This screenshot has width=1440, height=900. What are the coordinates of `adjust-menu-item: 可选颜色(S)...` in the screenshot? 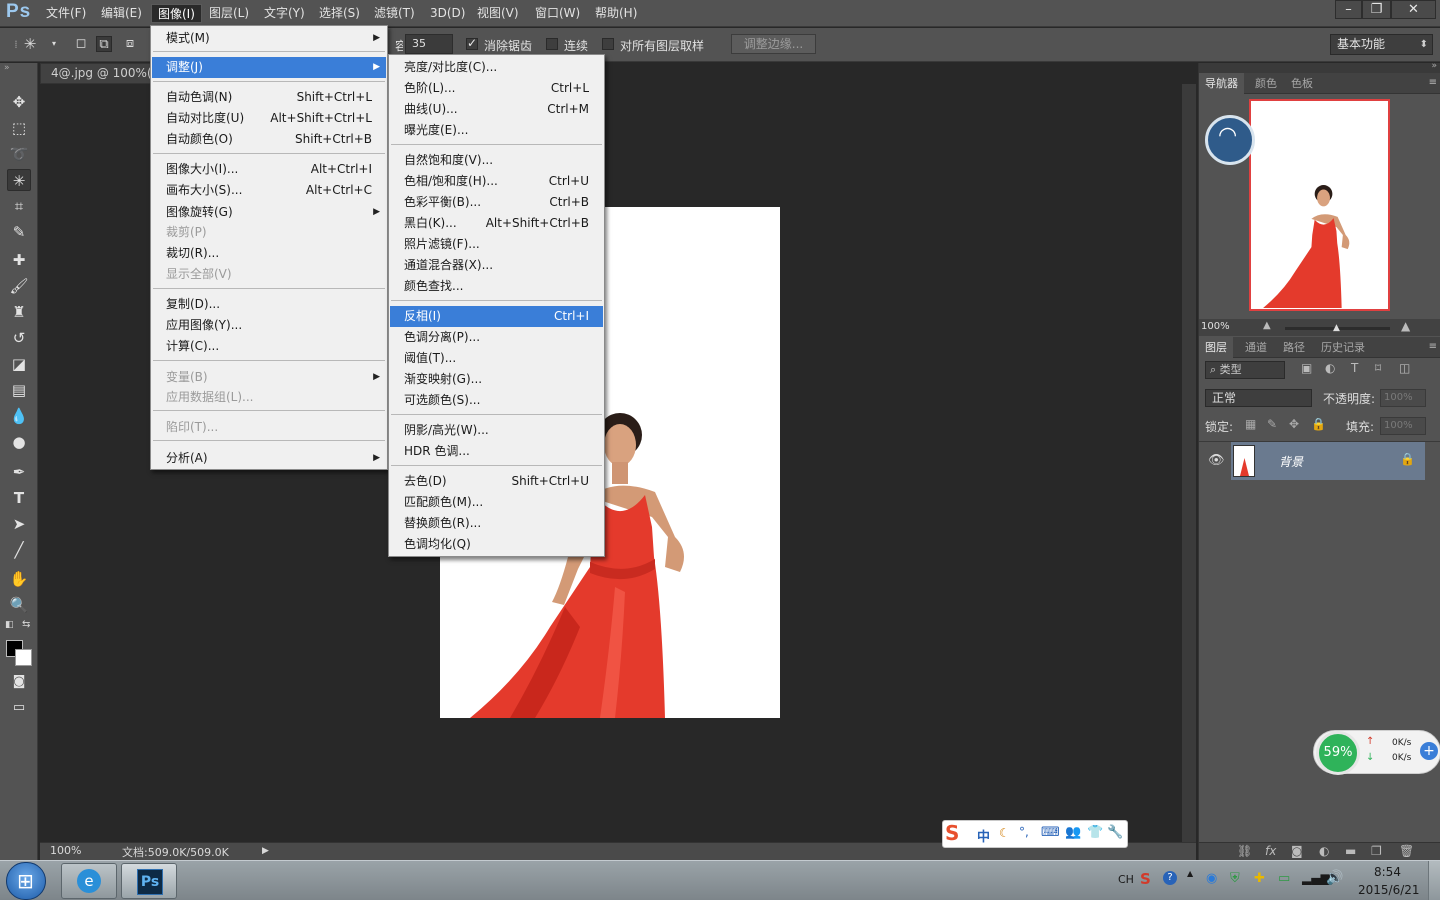 It's located at (496, 400).